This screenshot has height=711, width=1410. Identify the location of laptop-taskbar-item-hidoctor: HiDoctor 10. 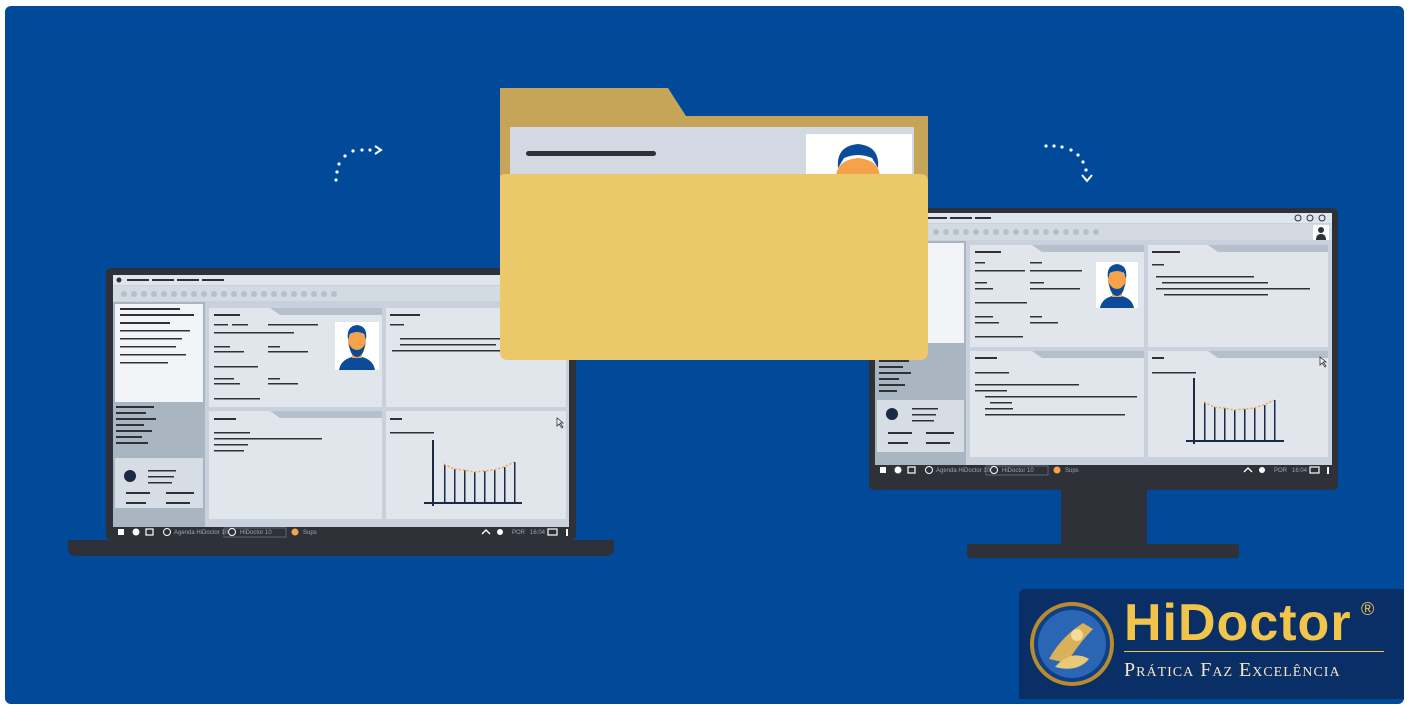
(256, 533).